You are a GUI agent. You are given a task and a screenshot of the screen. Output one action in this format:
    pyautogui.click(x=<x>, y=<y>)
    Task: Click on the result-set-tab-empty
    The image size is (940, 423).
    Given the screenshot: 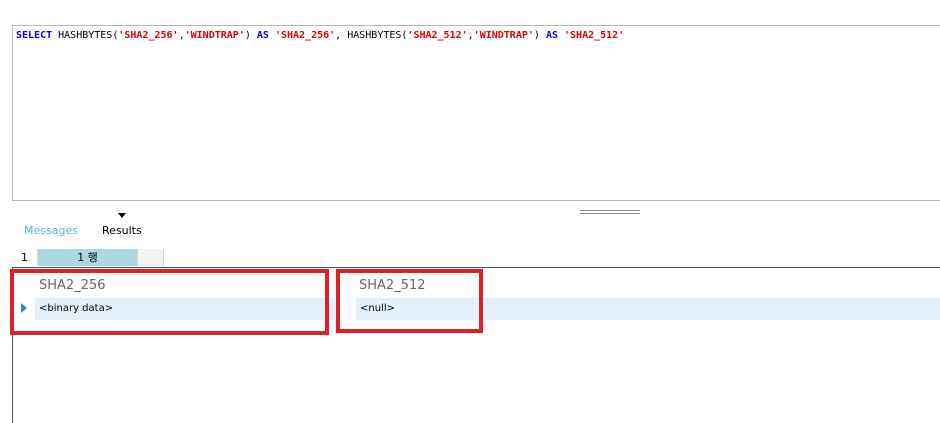 What is the action you would take?
    pyautogui.click(x=151, y=257)
    